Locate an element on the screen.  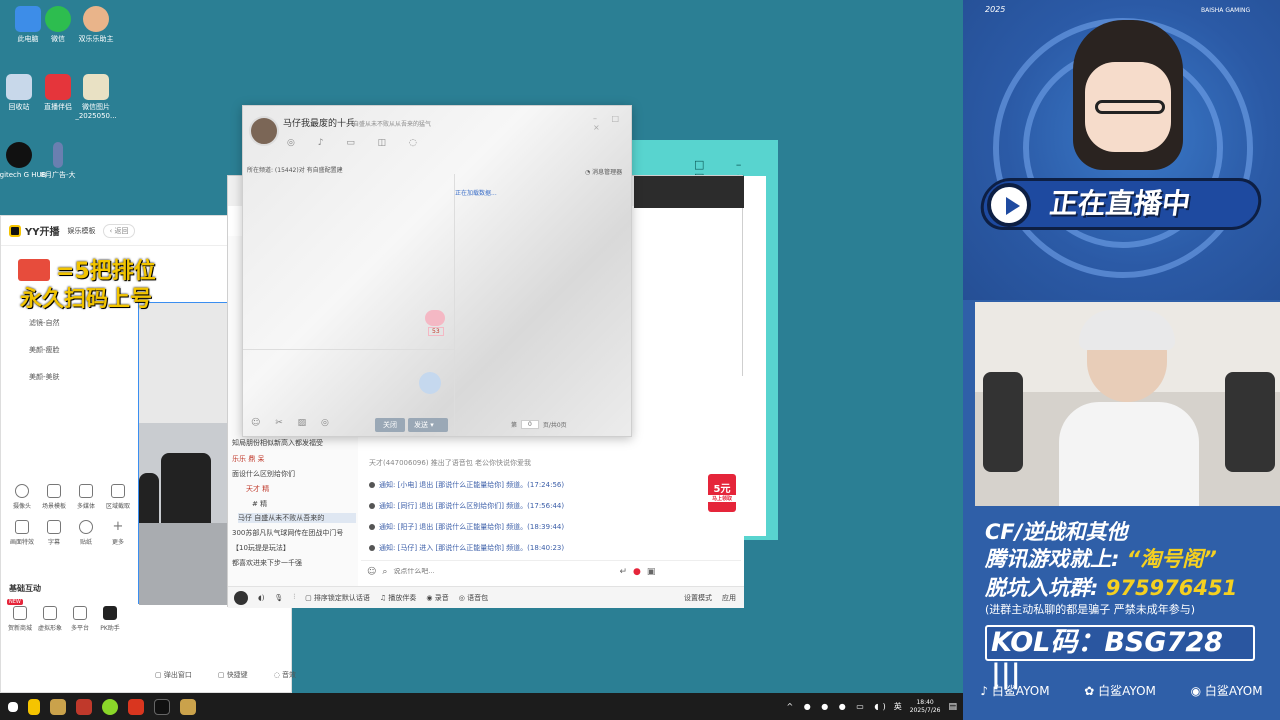
accompaniment-button: ♫ 播放伴奏 is located at coordinates (398, 598).